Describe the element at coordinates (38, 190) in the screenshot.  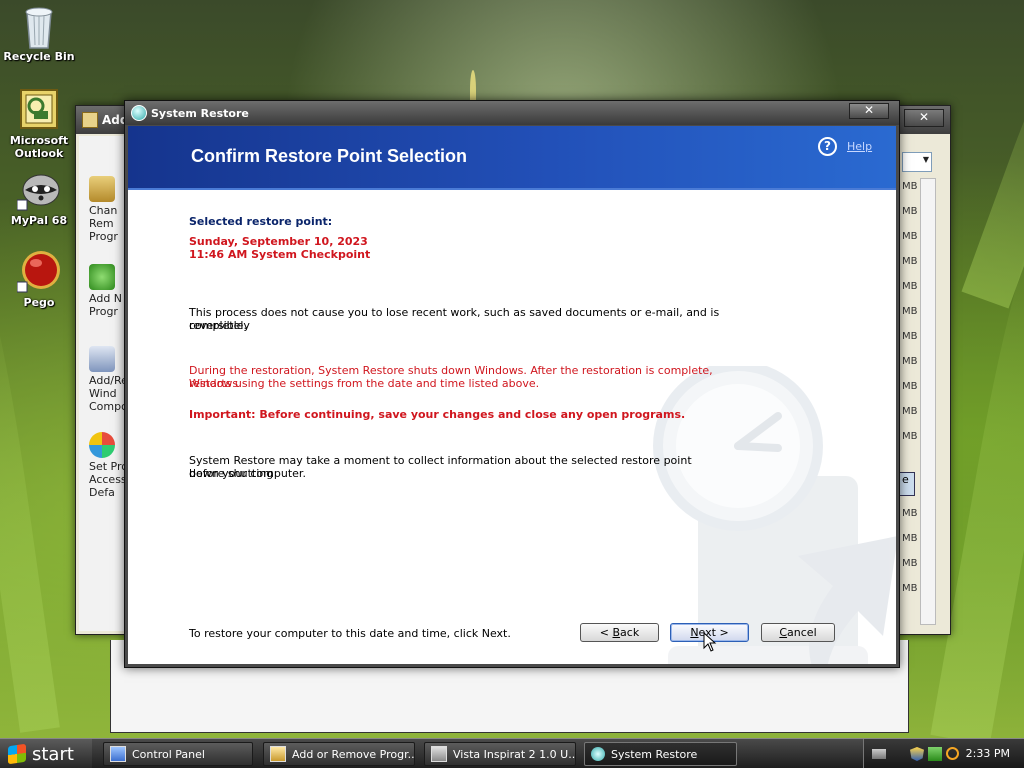
I see `mypal-icon` at that location.